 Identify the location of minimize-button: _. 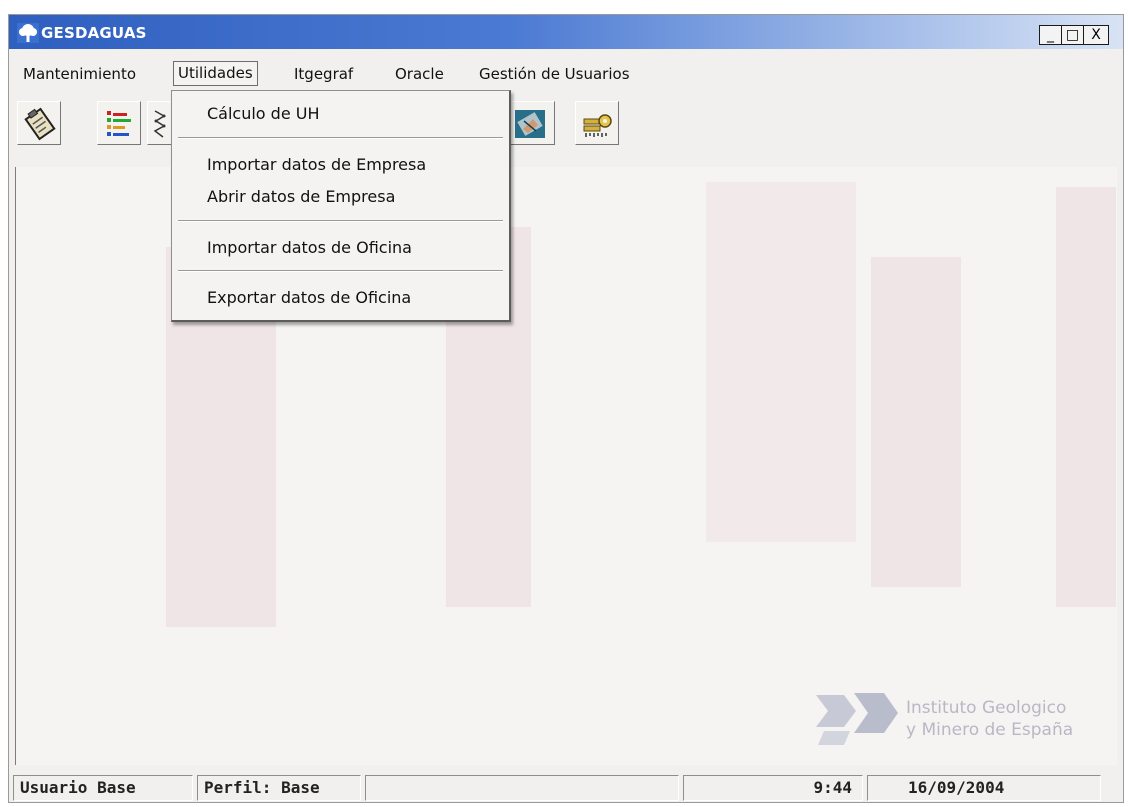
(1050, 35).